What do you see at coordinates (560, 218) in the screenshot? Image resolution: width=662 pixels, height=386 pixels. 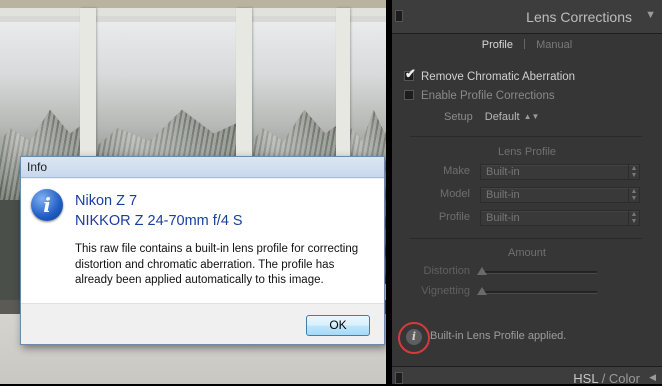 I see `profile-dropdown: Built-in ▲ ▼` at bounding box center [560, 218].